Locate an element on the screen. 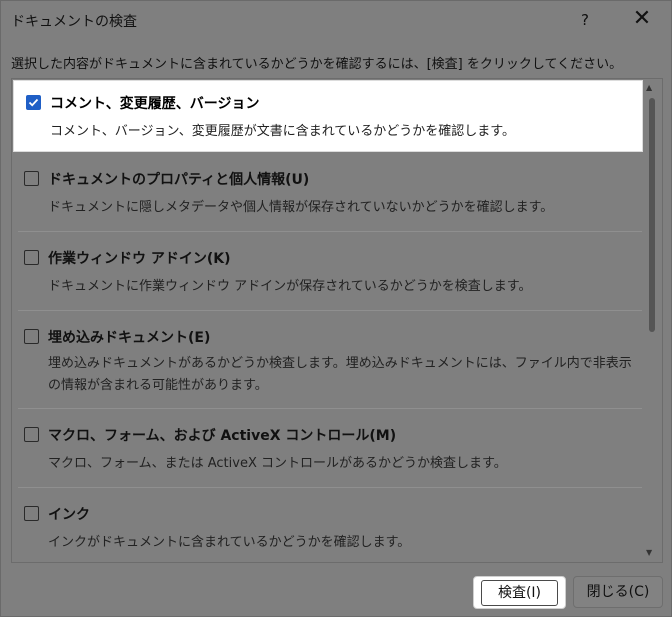  inspect-button: 検査(I) is located at coordinates (519, 592).